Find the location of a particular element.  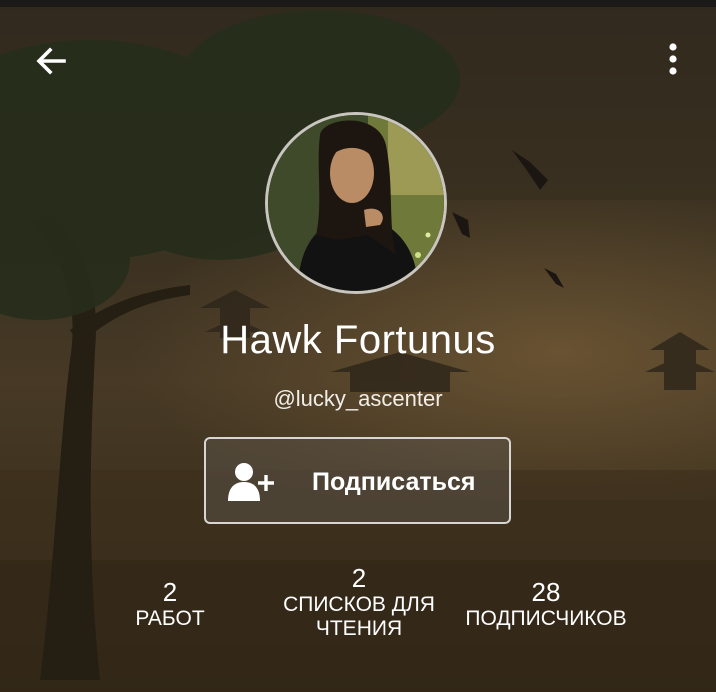

stat-followers-count: 28 is located at coordinates (546, 592).